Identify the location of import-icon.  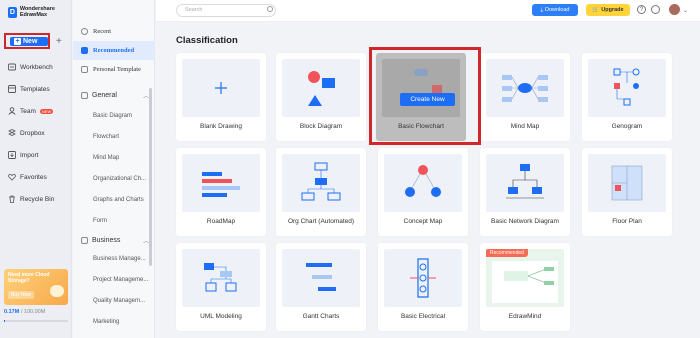
(12, 155).